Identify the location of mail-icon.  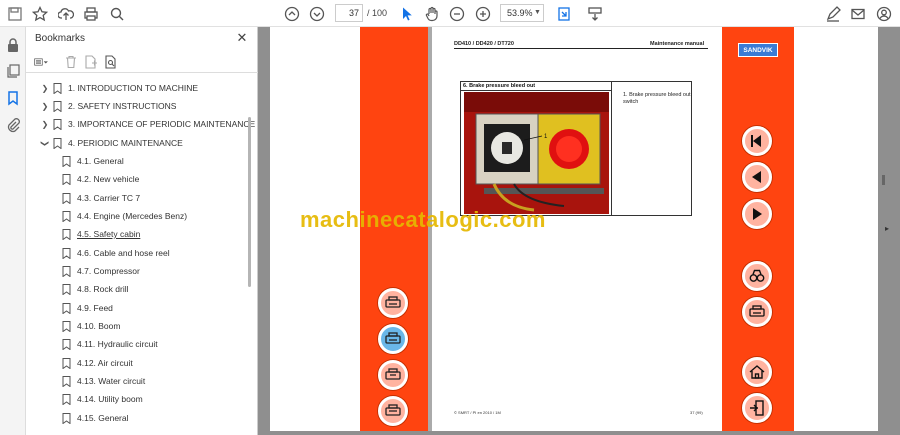
(858, 14).